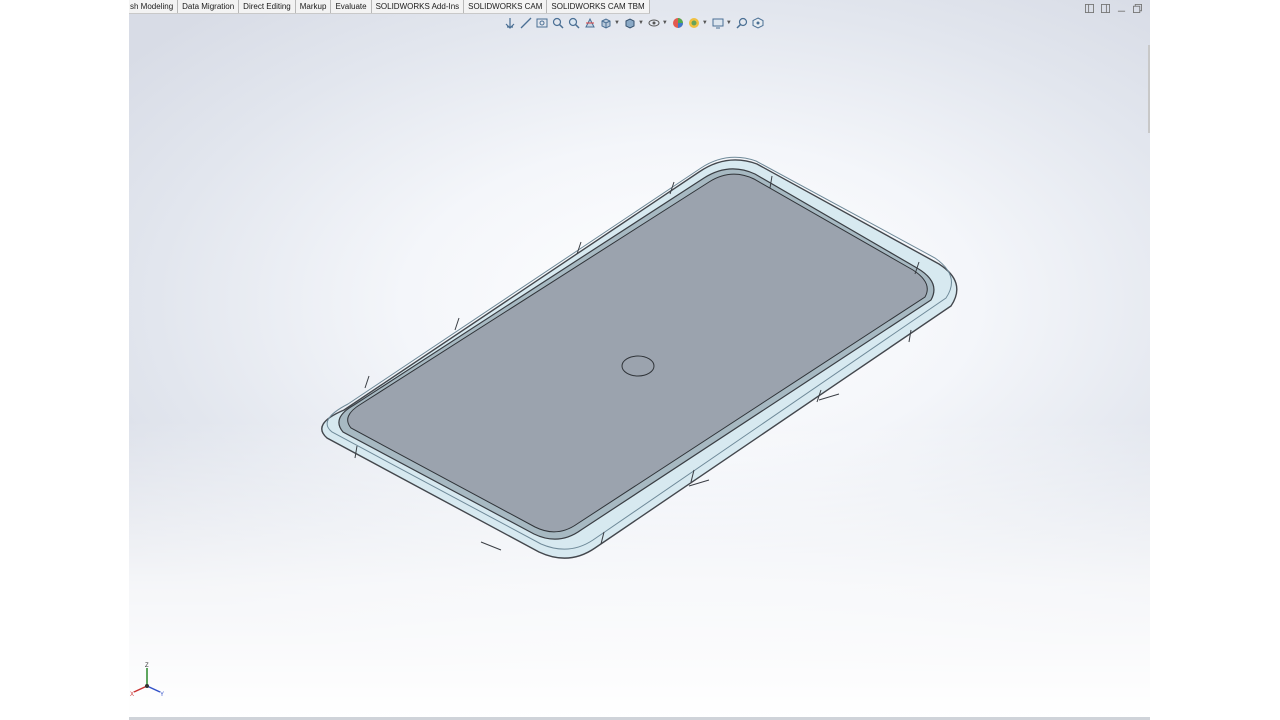 This screenshot has width=1280, height=720. Describe the element at coordinates (558, 23) in the screenshot. I see `zoom-area-icon` at that location.